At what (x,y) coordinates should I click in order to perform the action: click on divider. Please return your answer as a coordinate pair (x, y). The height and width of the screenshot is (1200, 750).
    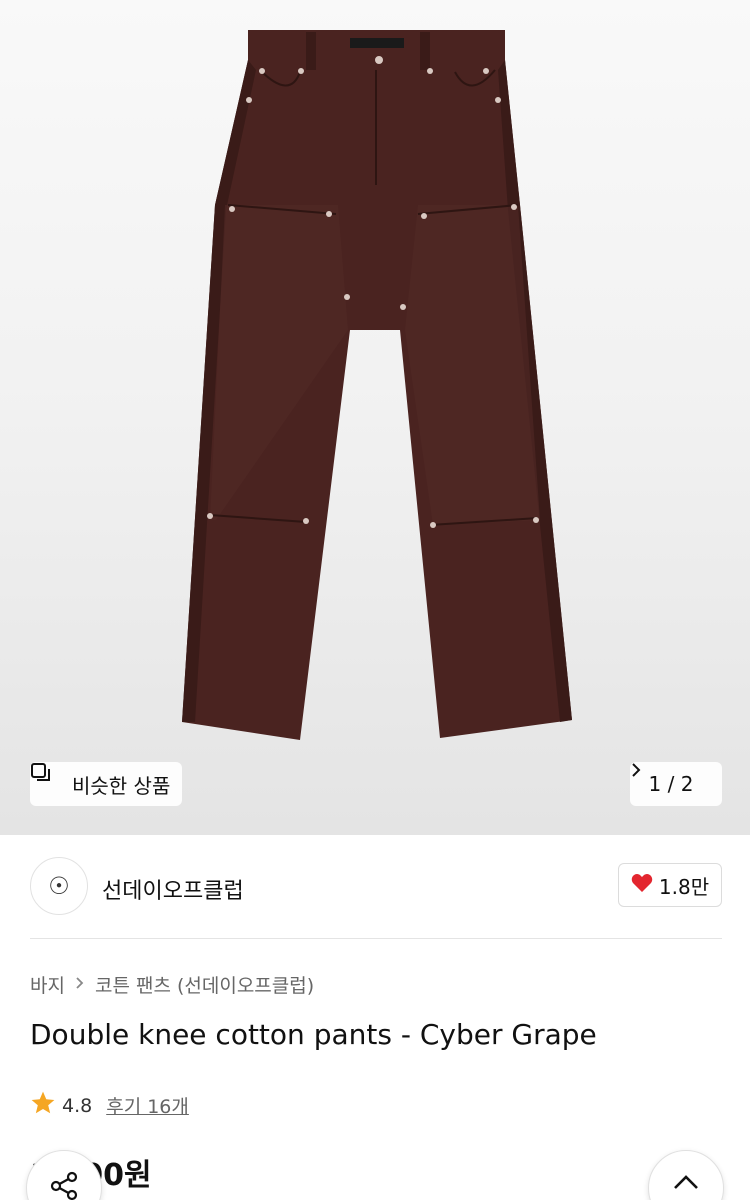
    Looking at the image, I should click on (376, 938).